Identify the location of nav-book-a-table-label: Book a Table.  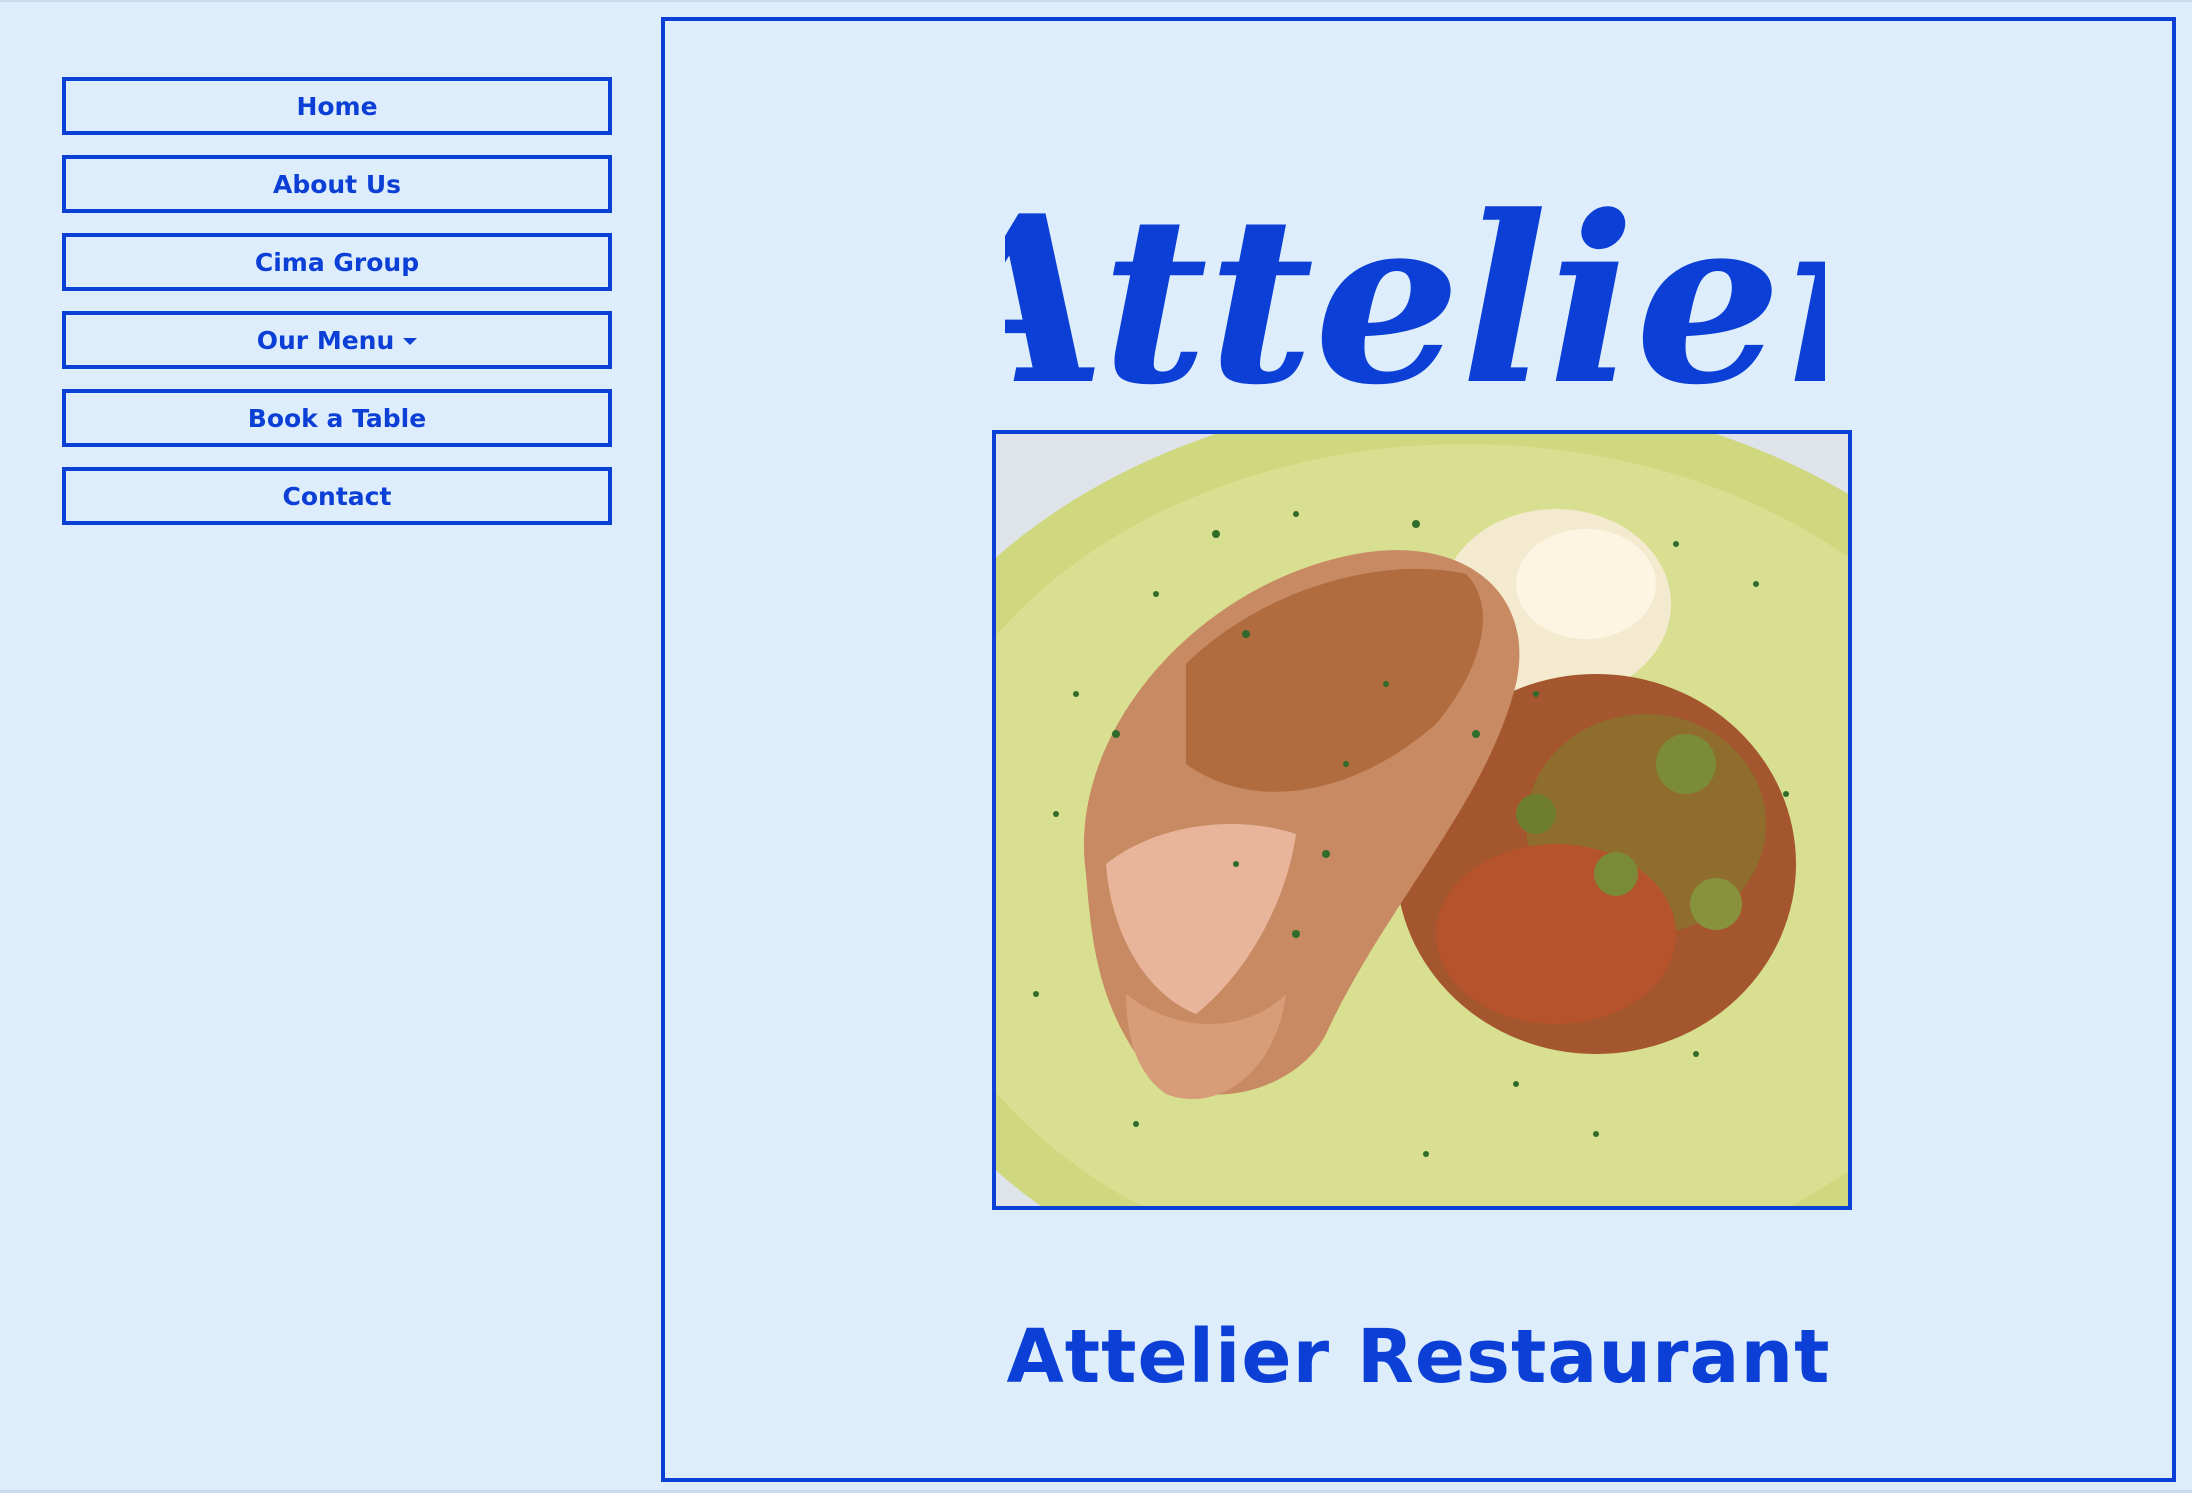
(337, 418).